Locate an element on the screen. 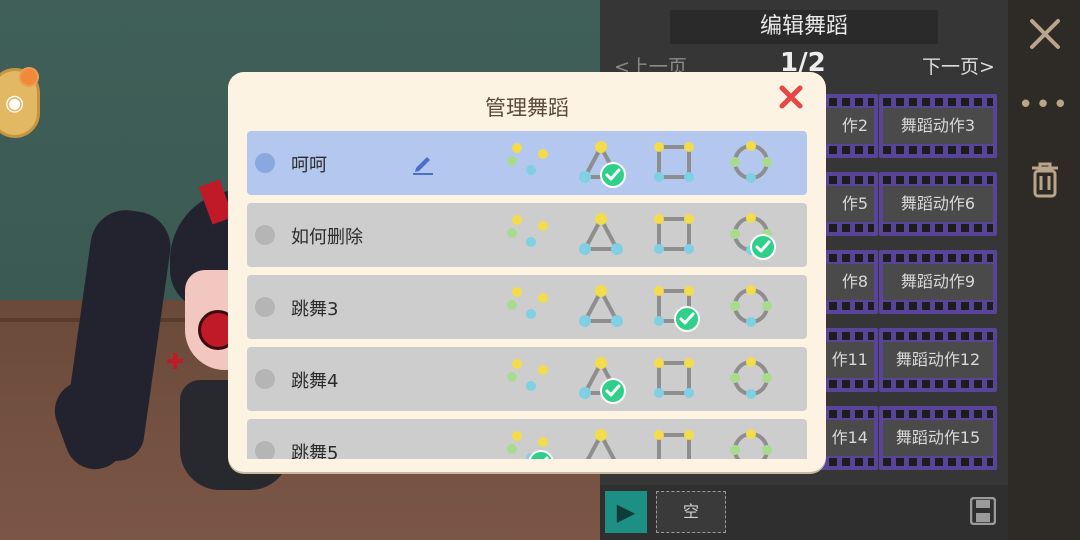  right-toolbar: ••• is located at coordinates (1044, 270).